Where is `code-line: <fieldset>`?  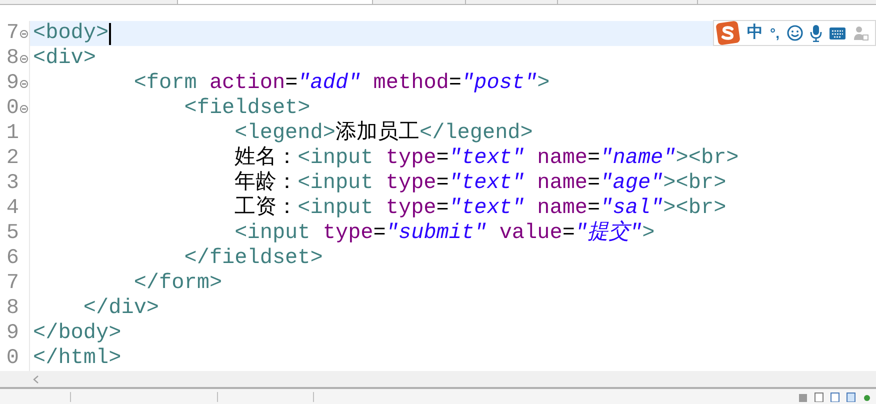
code-line: <fieldset> is located at coordinates (246, 108).